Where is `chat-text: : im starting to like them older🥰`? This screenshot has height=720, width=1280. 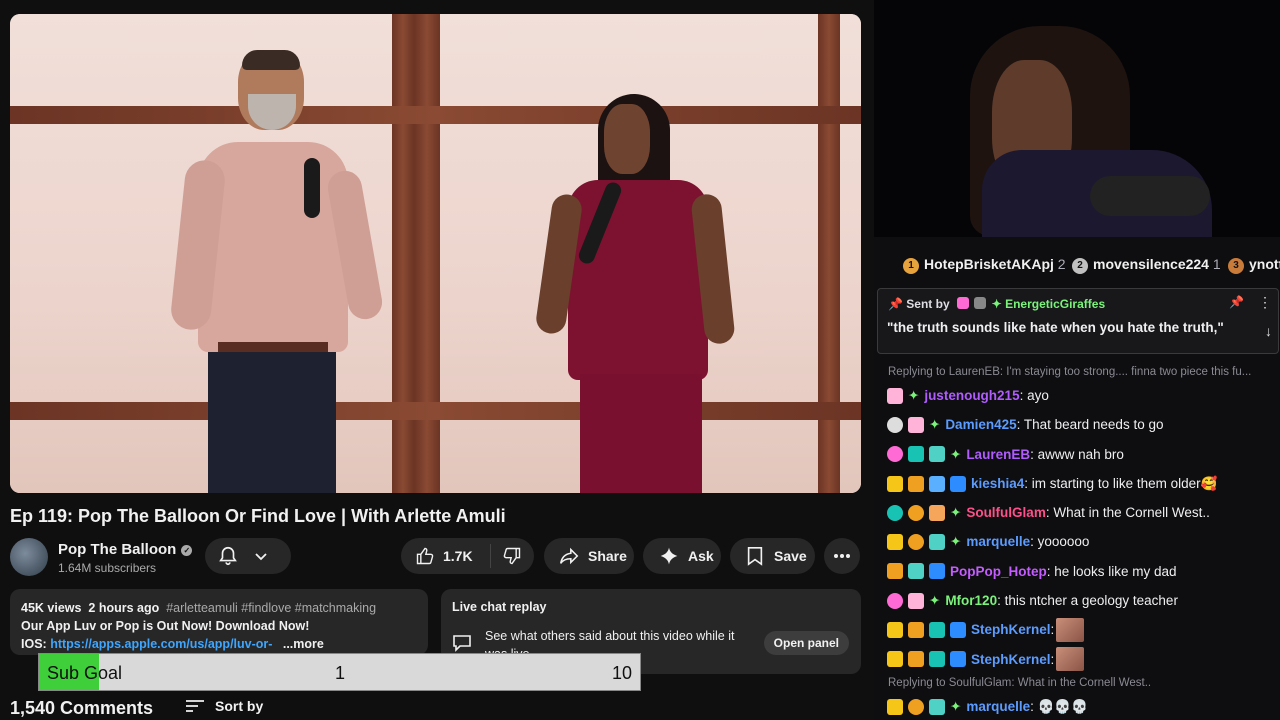
chat-text: : im starting to like them older🥰 is located at coordinates (1121, 483).